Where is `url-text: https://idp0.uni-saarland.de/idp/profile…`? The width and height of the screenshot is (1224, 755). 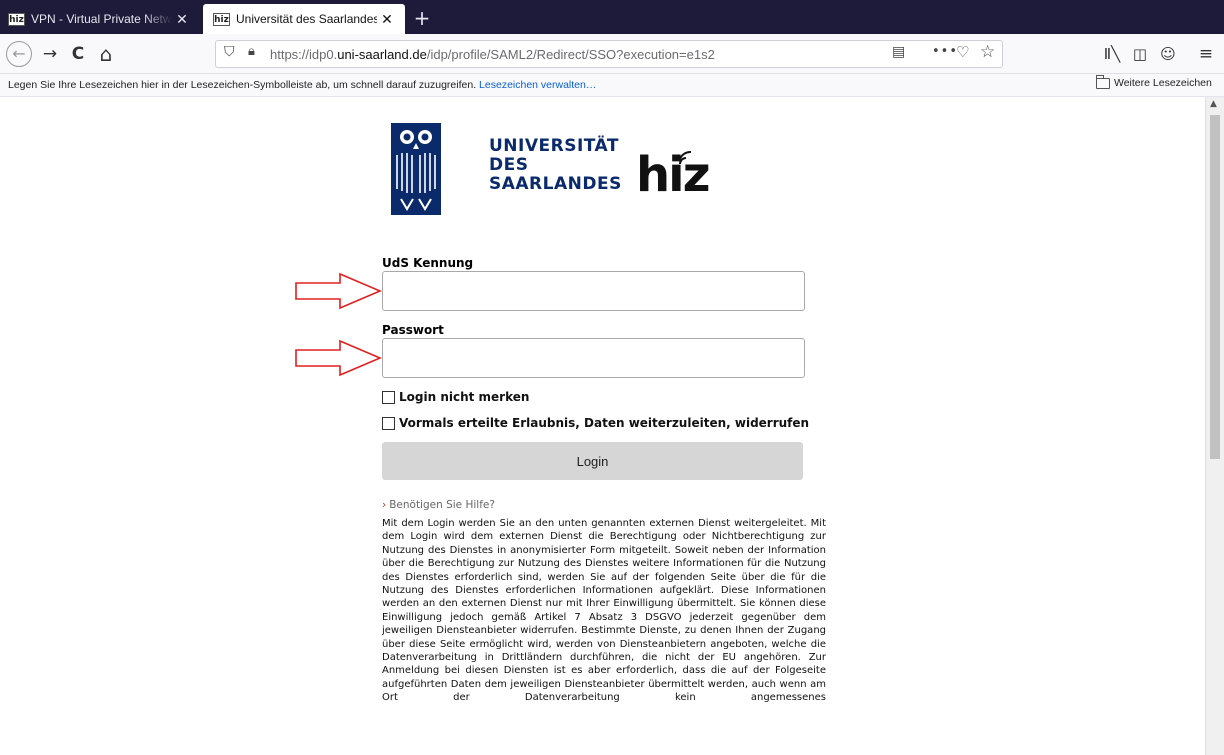
url-text: https://idp0.uni-saarland.de/idp/profile… is located at coordinates (492, 54).